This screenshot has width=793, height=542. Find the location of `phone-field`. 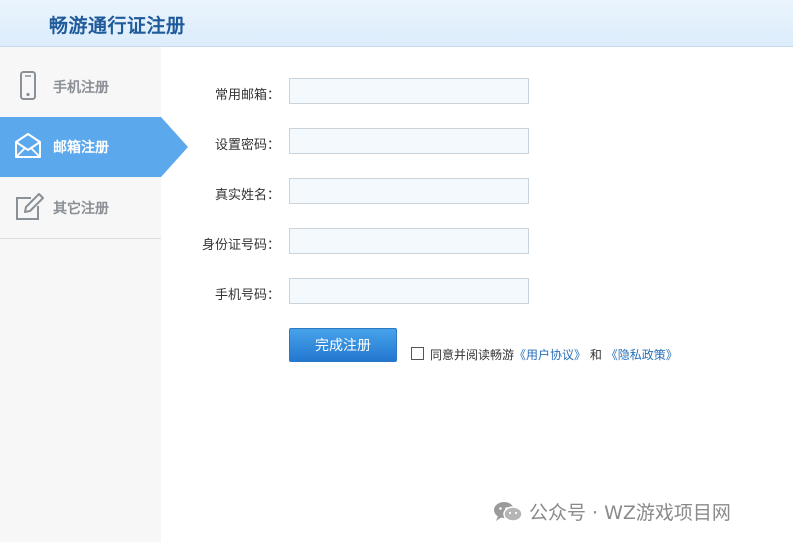

phone-field is located at coordinates (409, 291).